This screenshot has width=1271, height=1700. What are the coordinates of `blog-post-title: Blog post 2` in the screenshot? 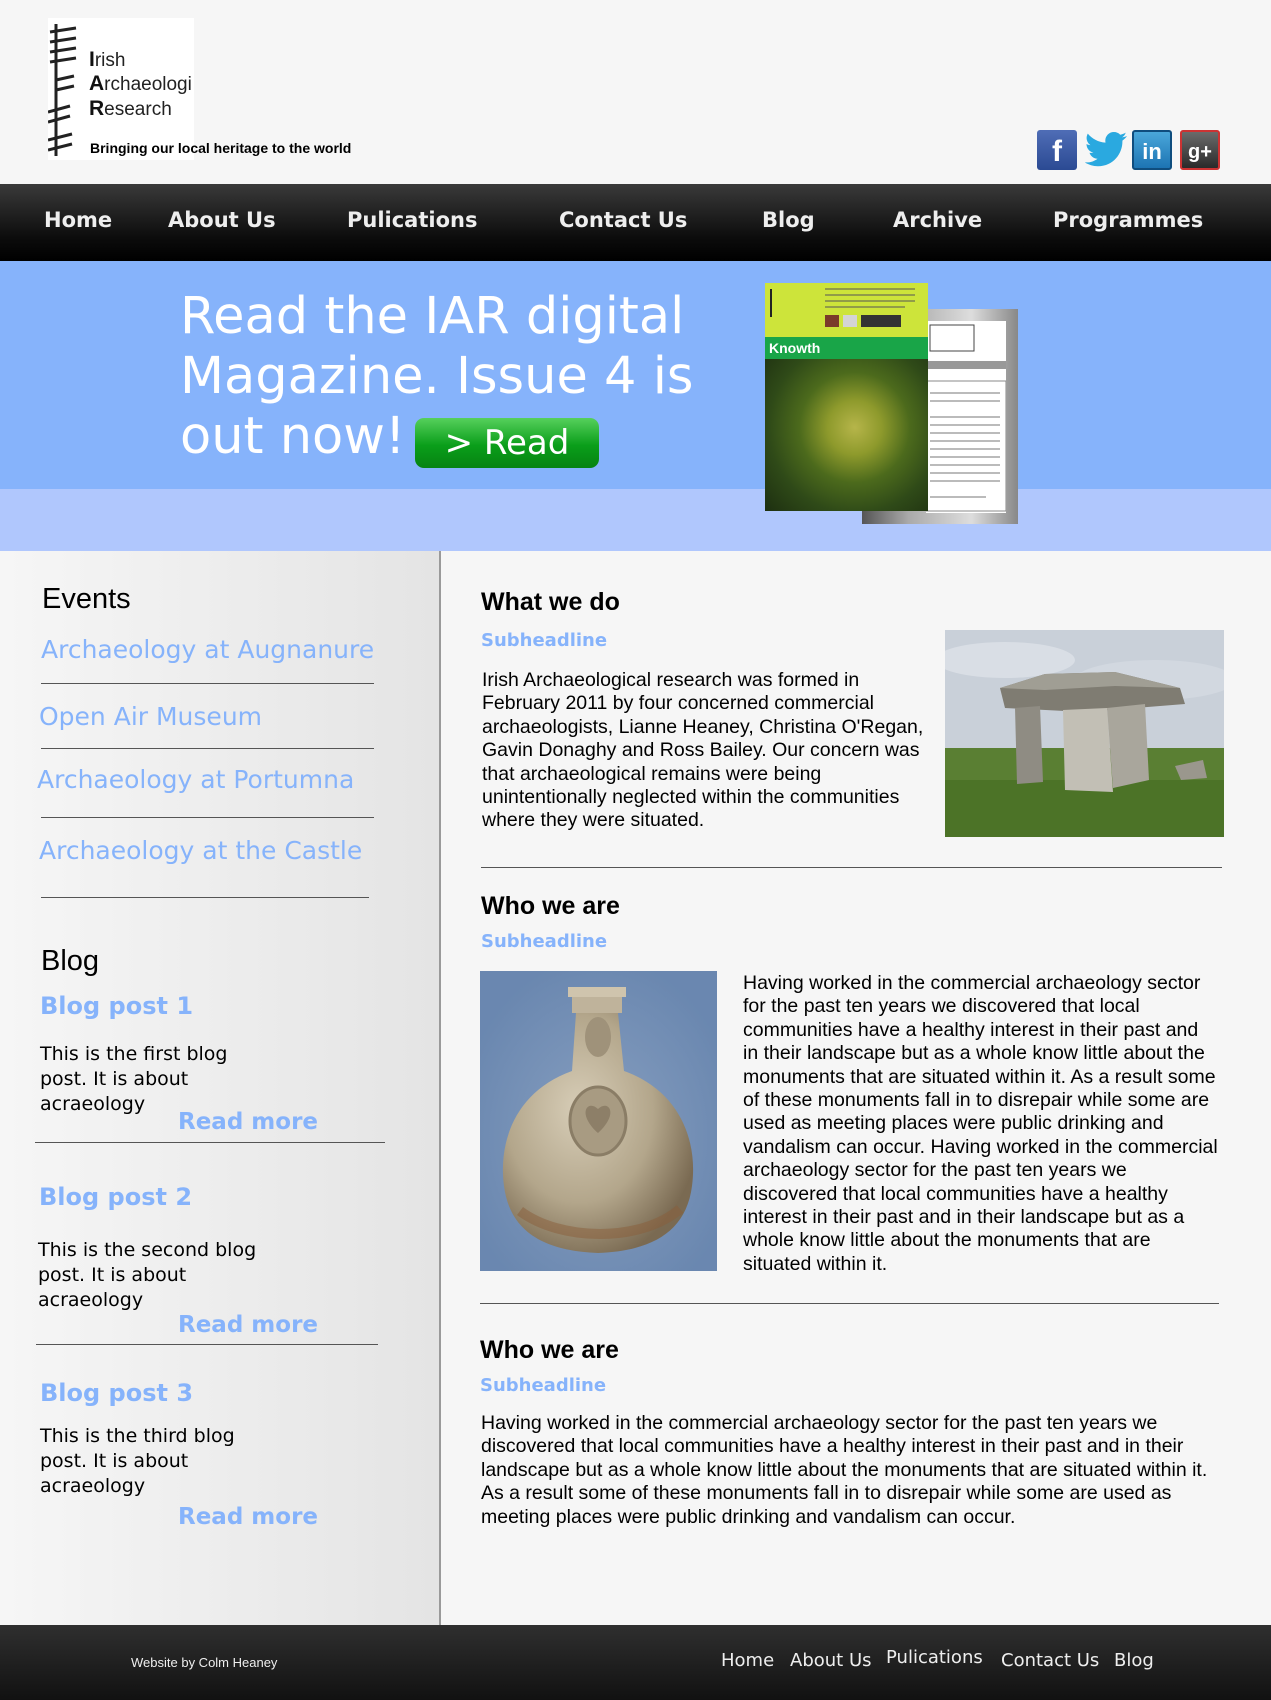 It's located at (115, 1197).